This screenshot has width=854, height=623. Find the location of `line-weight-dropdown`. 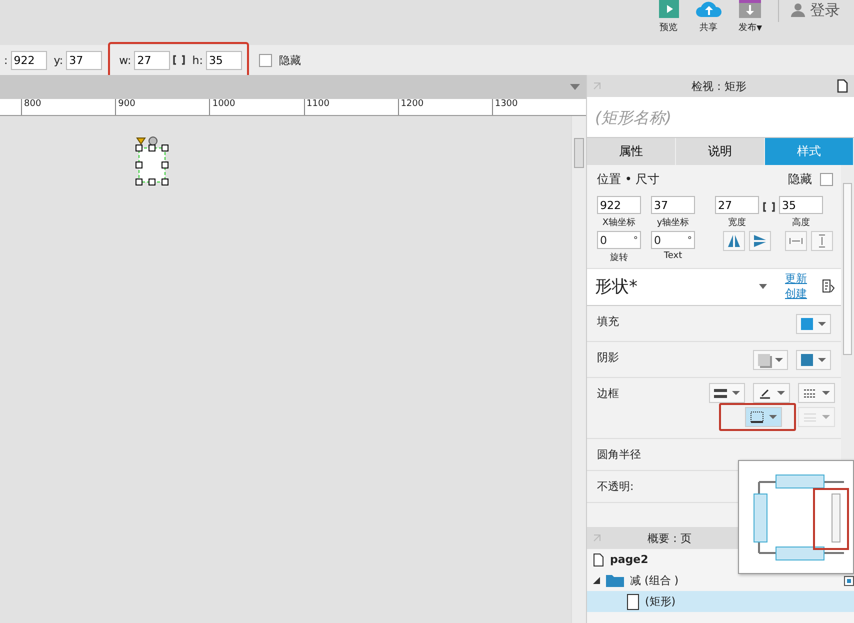

line-weight-dropdown is located at coordinates (727, 393).